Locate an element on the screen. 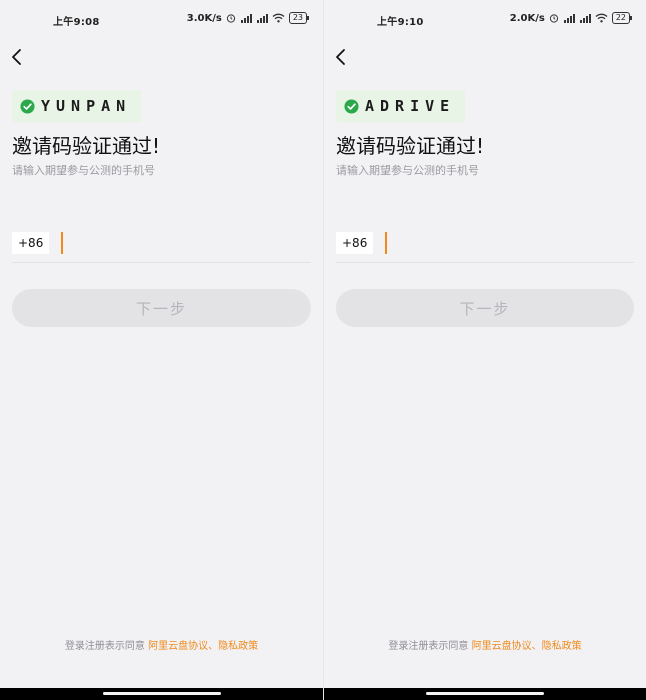  brand-logo: ADRIVE is located at coordinates (401, 106).